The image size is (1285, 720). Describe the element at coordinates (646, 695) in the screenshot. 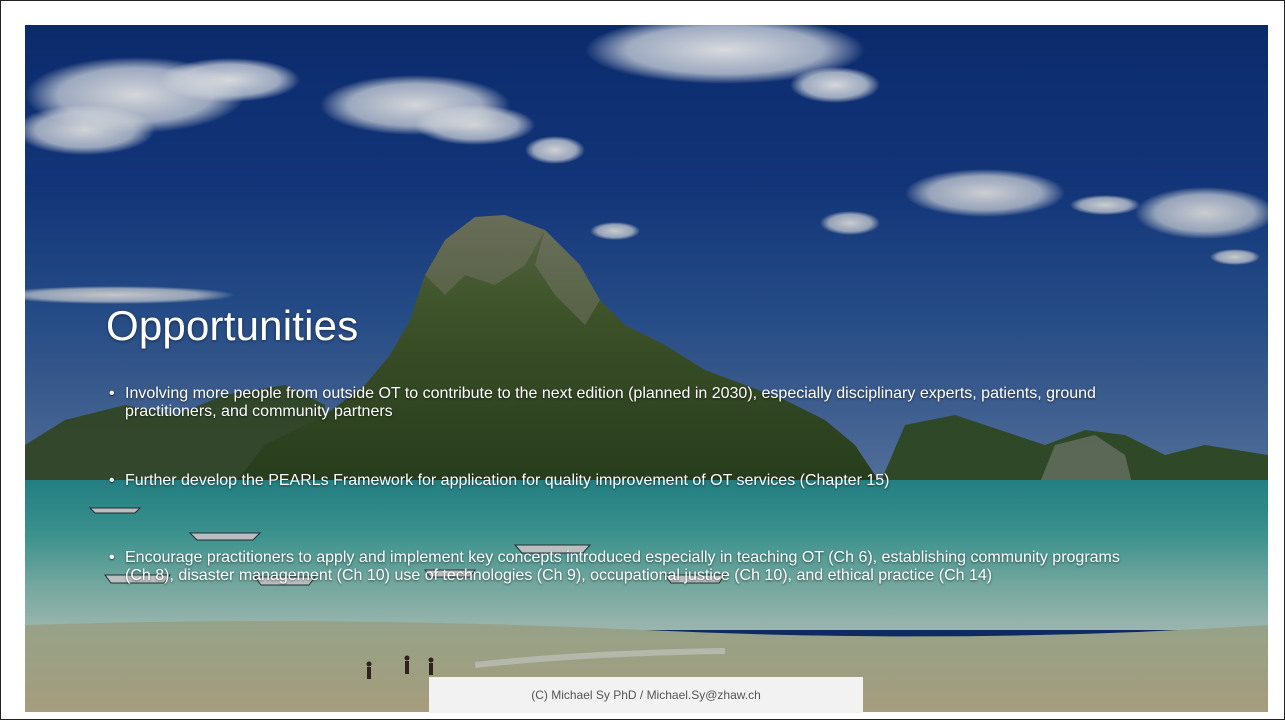

I see `footer-copyright: (C) Michael Sy PhD / Michael.Sy@zhaw.ch` at that location.